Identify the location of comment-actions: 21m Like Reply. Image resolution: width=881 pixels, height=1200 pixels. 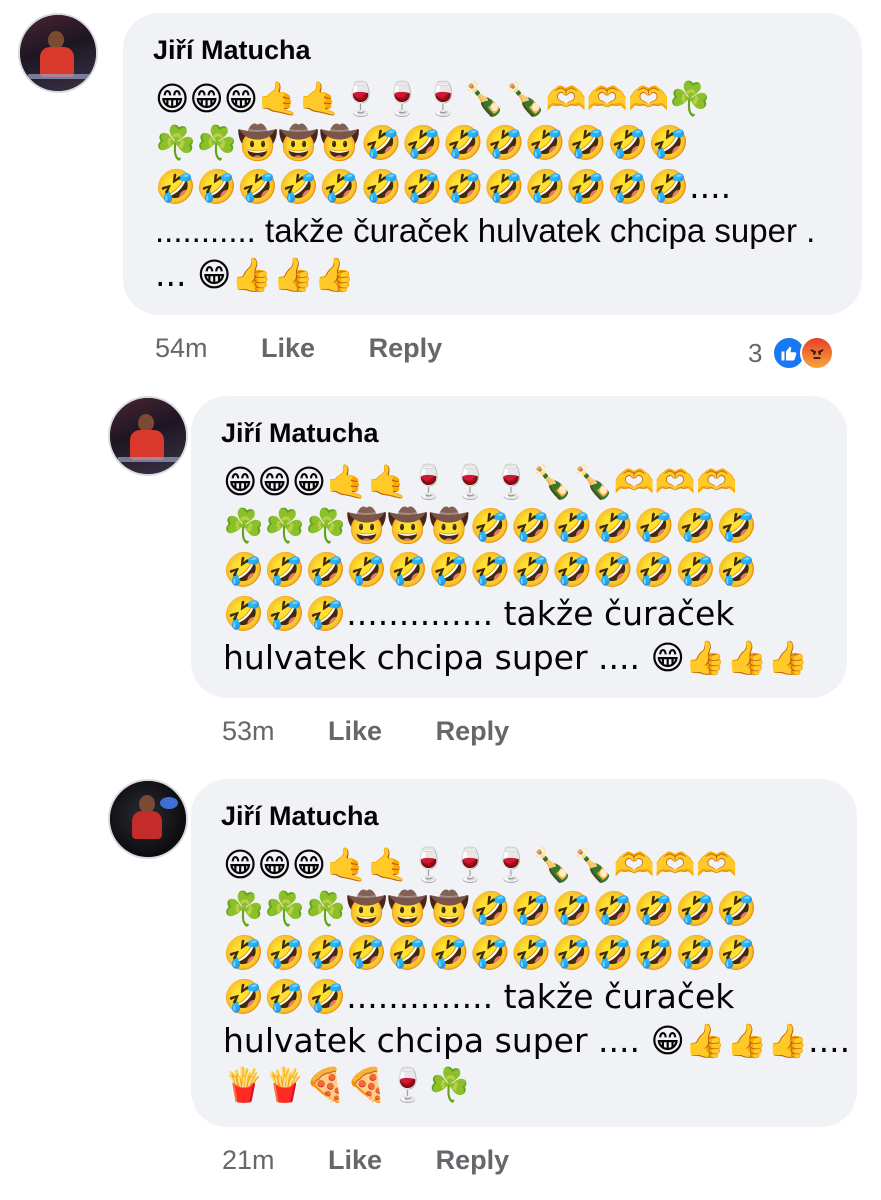
(365, 1160).